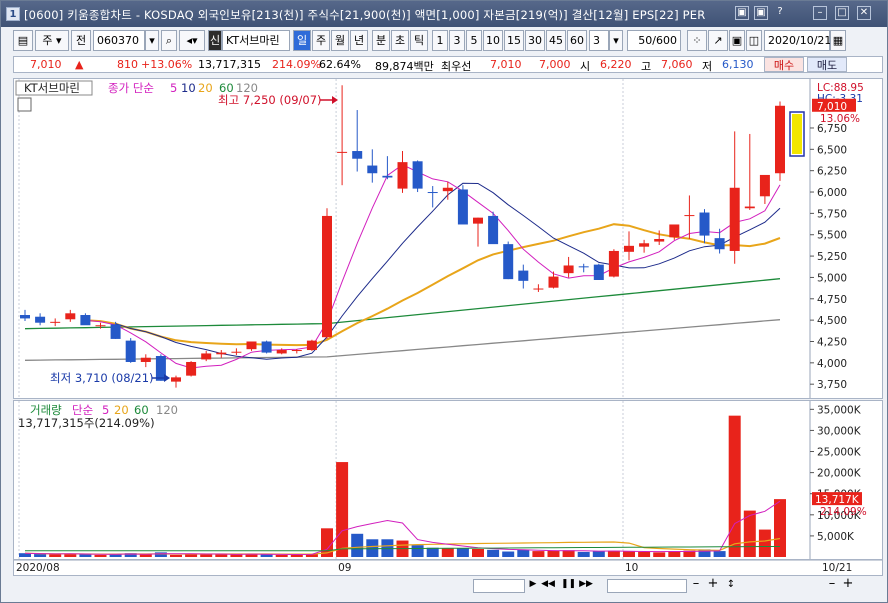 Image resolution: width=888 pixels, height=603 pixels. Describe the element at coordinates (302, 40) in the screenshot. I see `period-day: 일` at that location.